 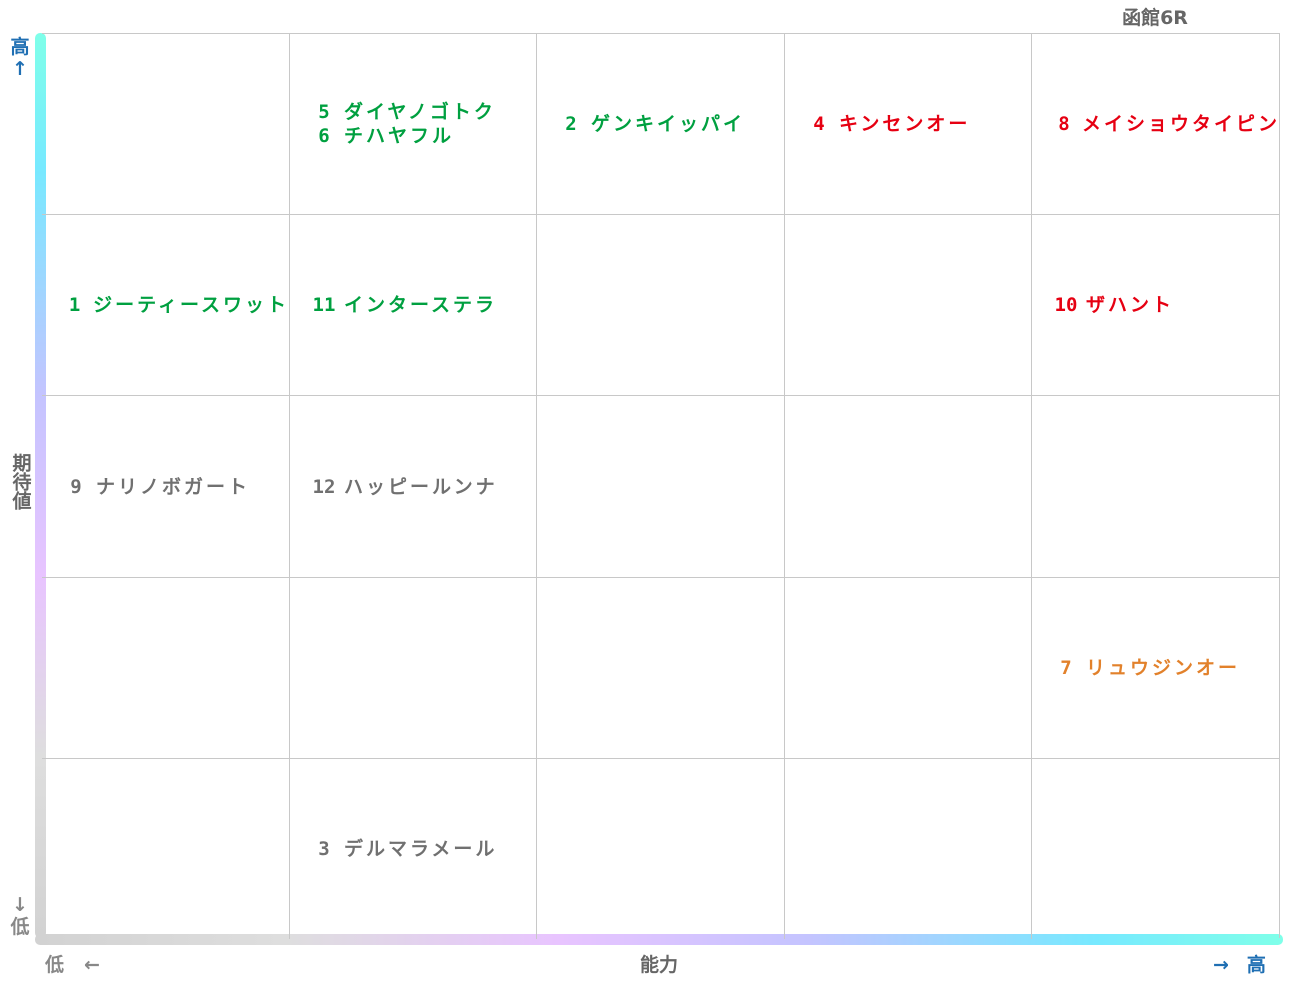 I want to click on horse-name: ナリノボガート, so click(x=173, y=486).